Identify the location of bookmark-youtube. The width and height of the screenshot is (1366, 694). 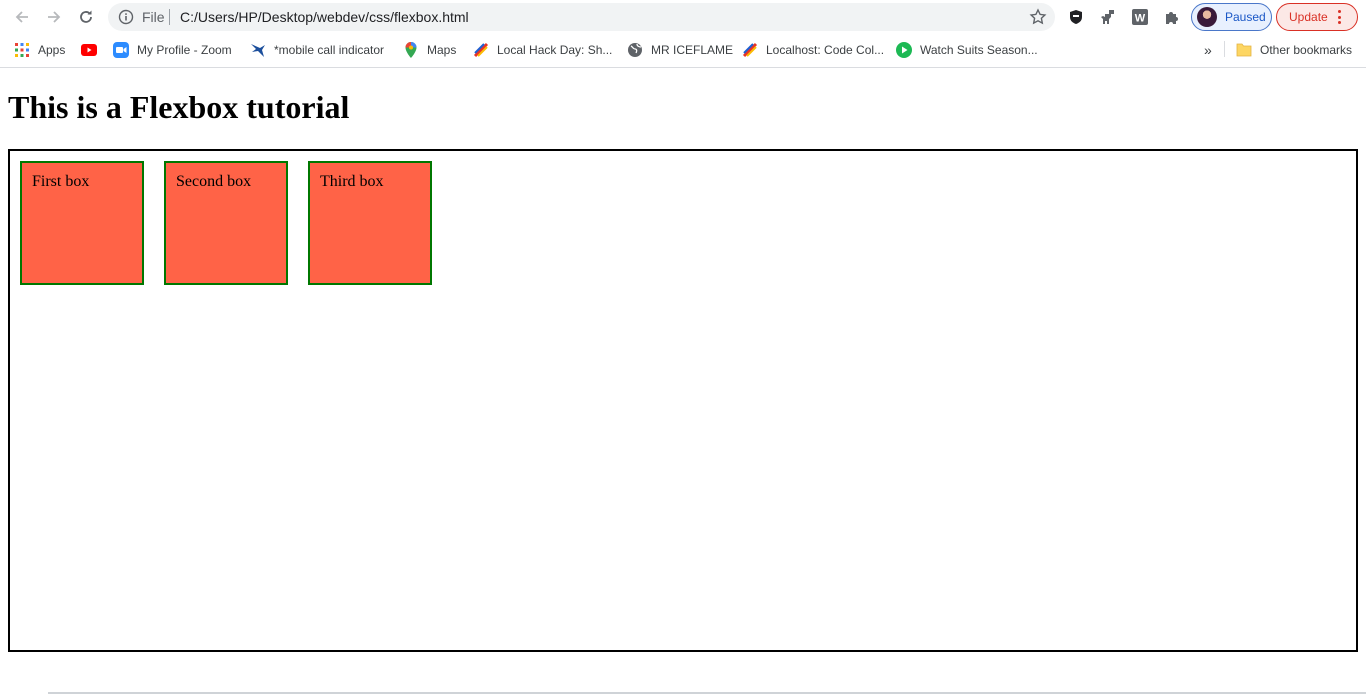
(93, 50).